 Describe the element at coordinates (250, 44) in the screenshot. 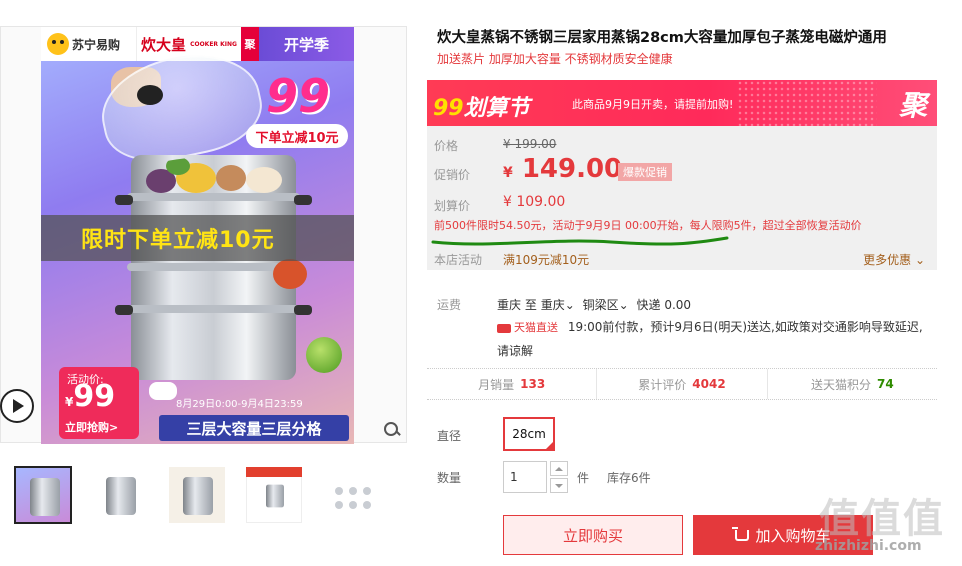

I see `ju-tag: 聚` at that location.